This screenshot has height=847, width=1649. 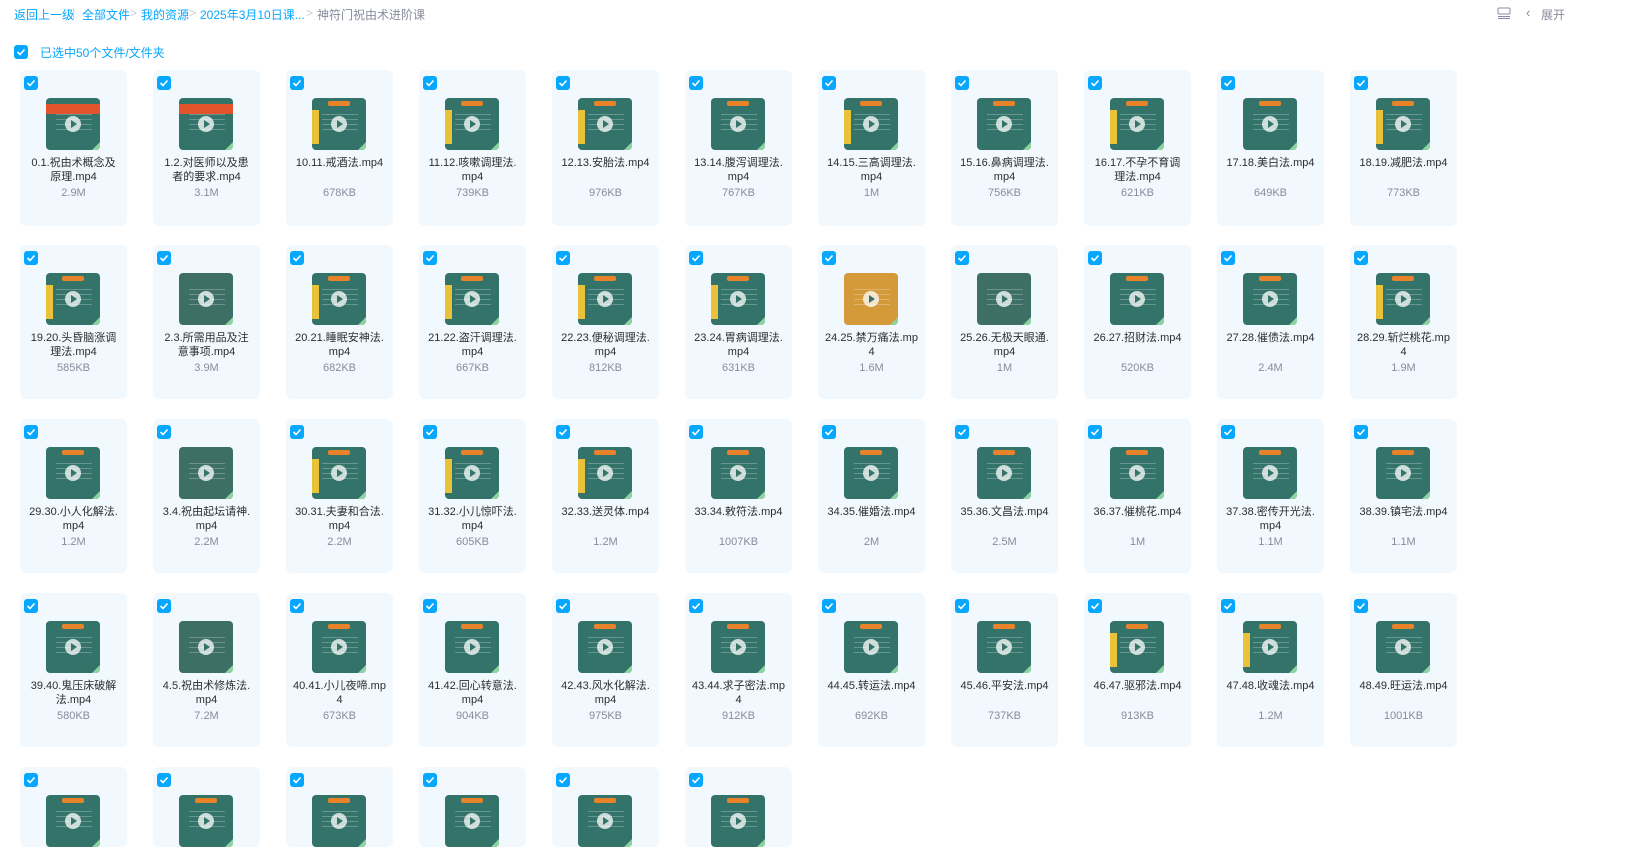 I want to click on file-card: 40.41.小儿夜啼.mp4 673KB, so click(x=339, y=670).